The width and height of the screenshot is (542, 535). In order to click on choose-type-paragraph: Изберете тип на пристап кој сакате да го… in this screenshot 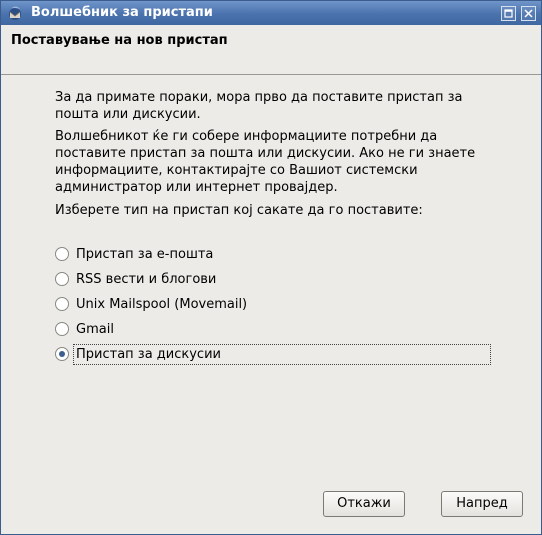, I will do `click(239, 210)`.